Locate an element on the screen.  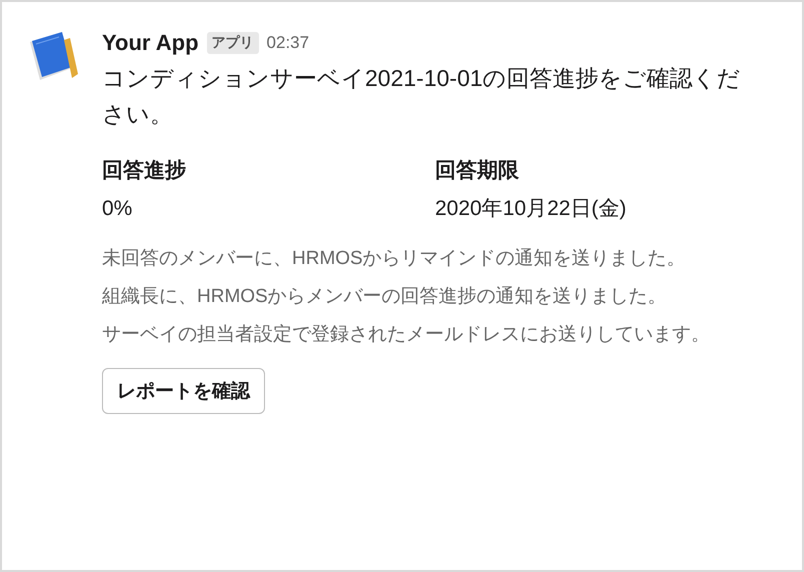
app-badge: アプリ is located at coordinates (232, 43).